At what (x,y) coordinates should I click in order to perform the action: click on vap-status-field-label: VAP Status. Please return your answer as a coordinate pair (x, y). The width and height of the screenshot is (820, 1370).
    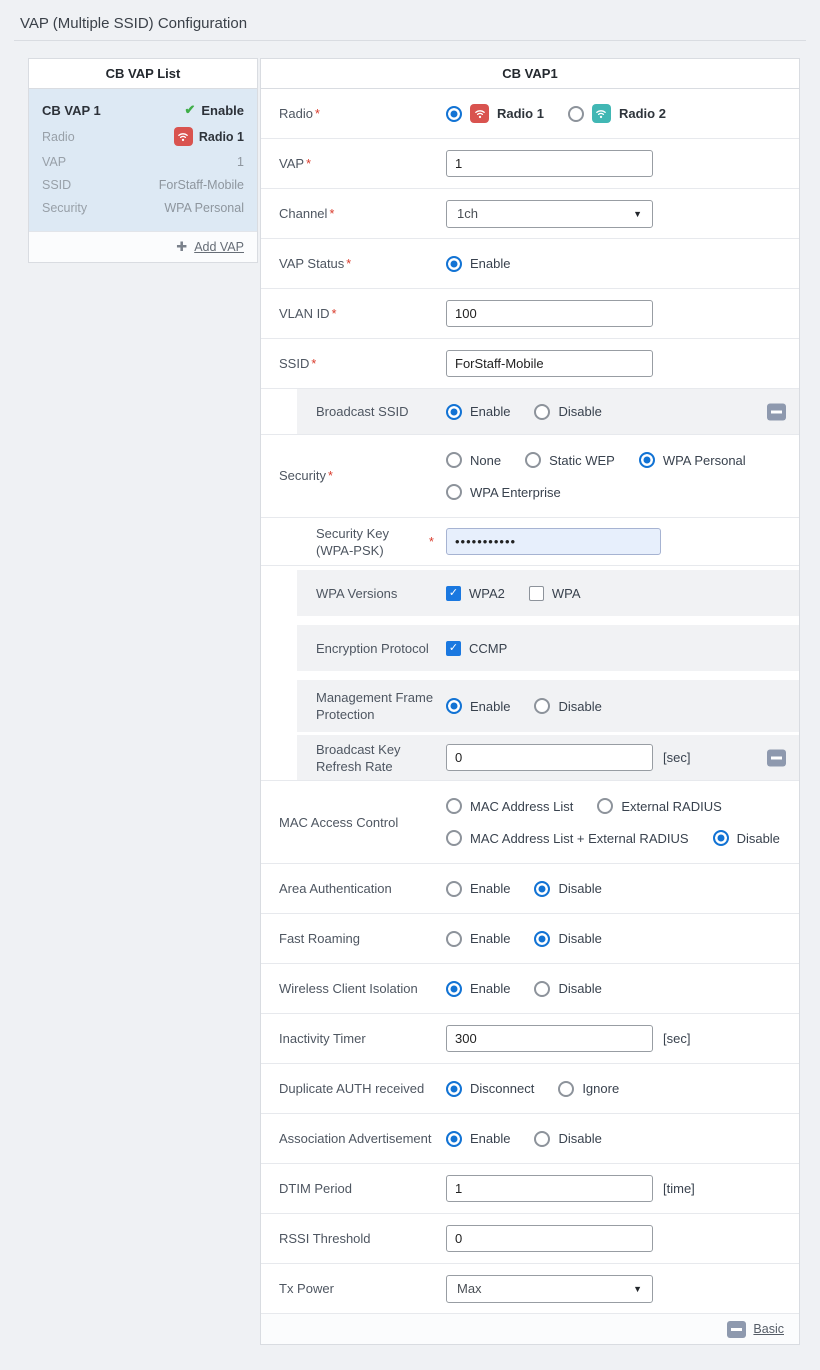
    Looking at the image, I should click on (312, 263).